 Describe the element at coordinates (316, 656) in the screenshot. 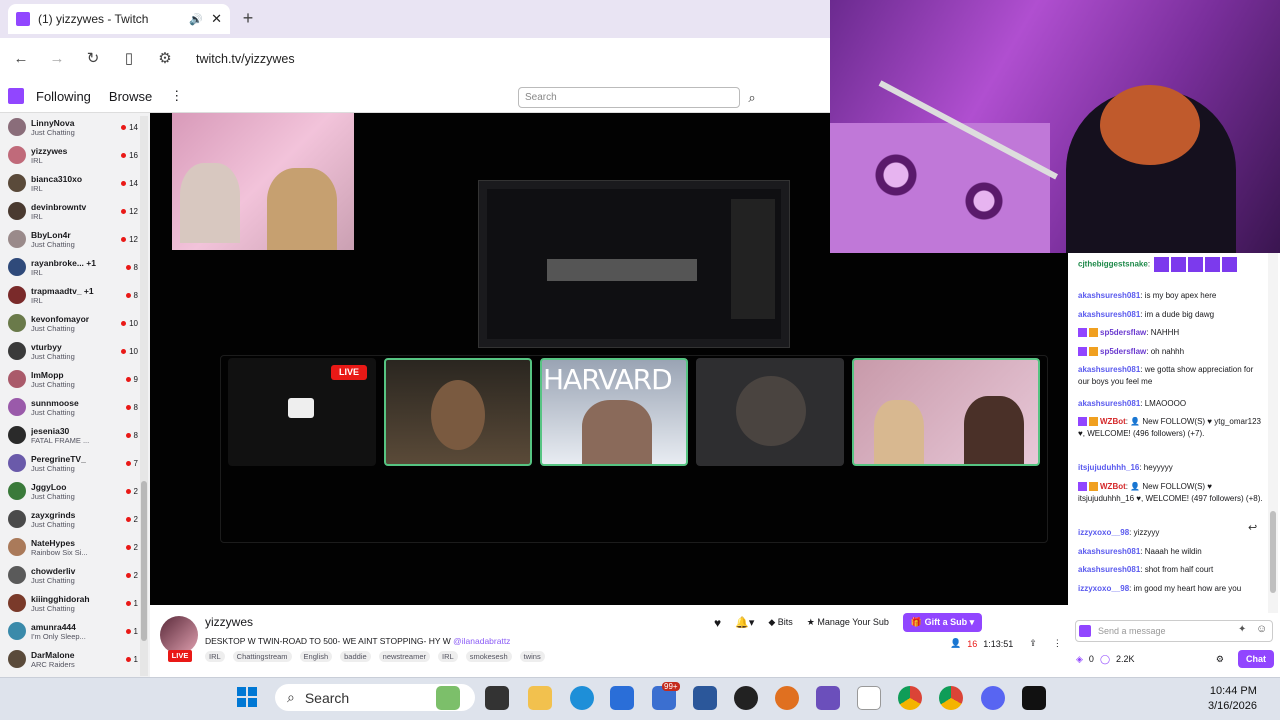

I see `stream-tag: English` at that location.